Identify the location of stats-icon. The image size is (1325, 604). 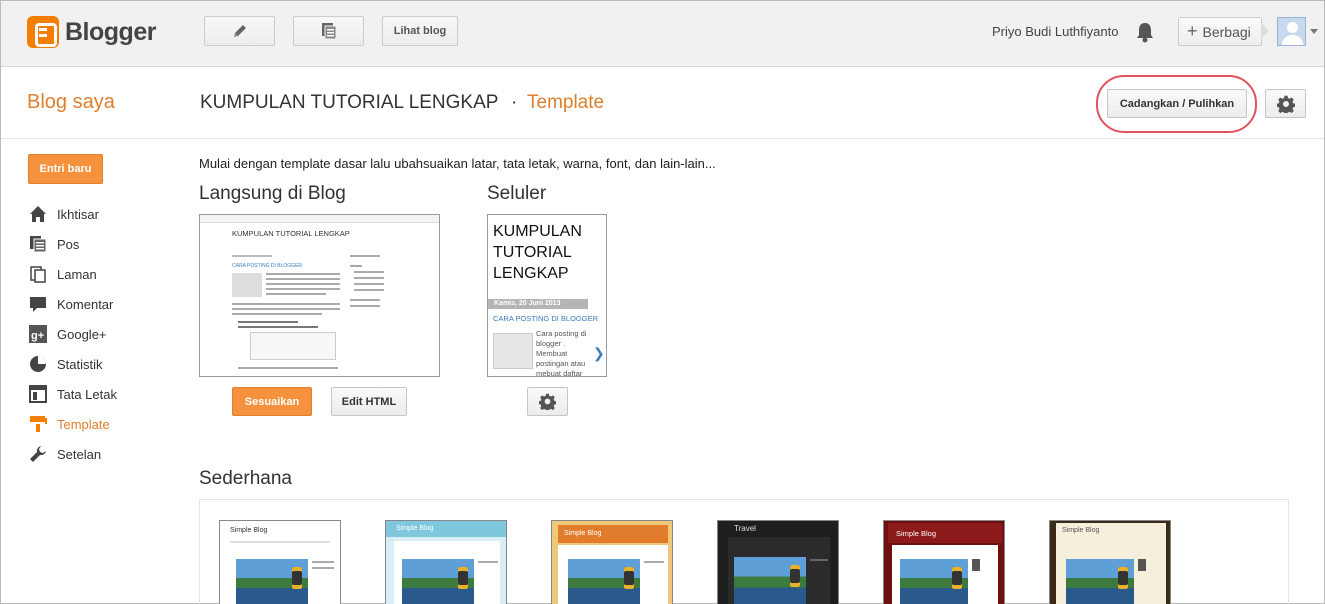
(37, 364).